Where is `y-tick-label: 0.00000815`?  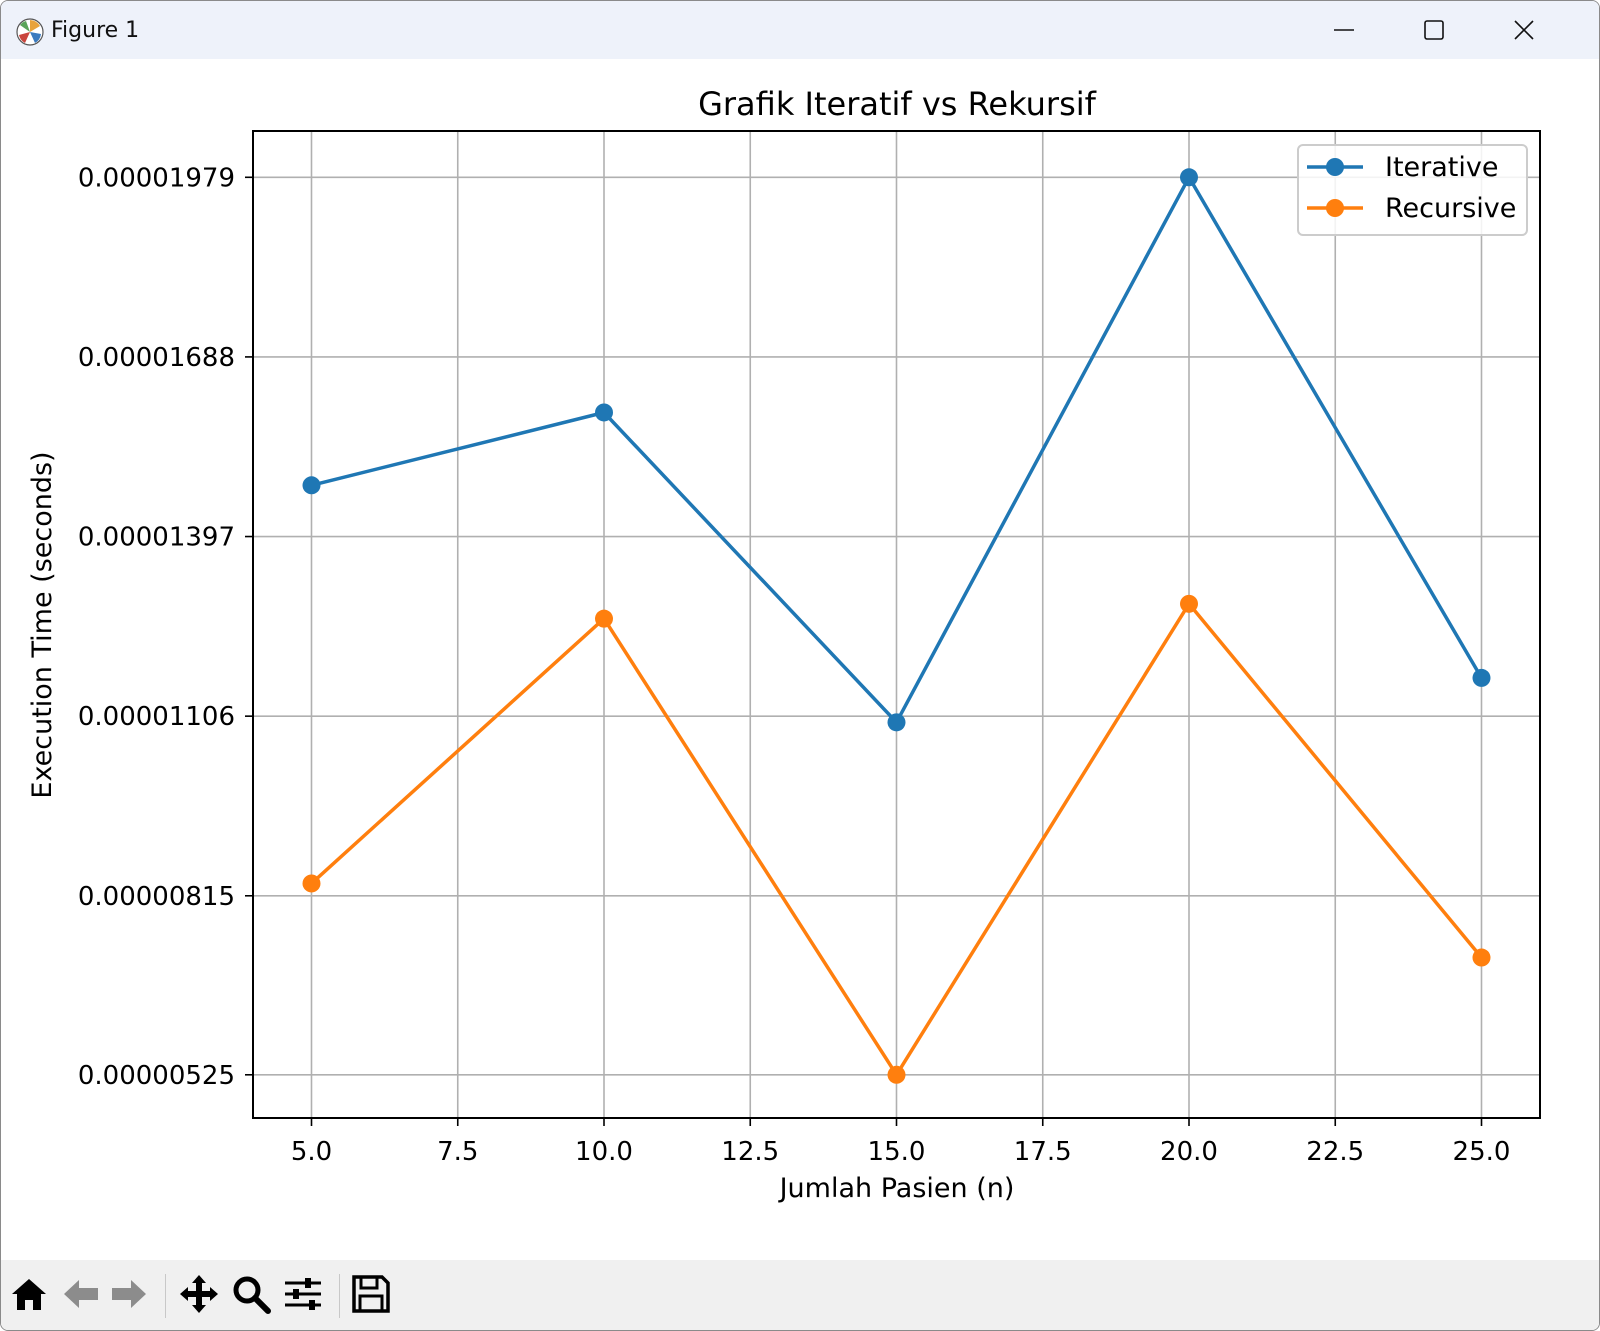
y-tick-label: 0.00000815 is located at coordinates (156, 897).